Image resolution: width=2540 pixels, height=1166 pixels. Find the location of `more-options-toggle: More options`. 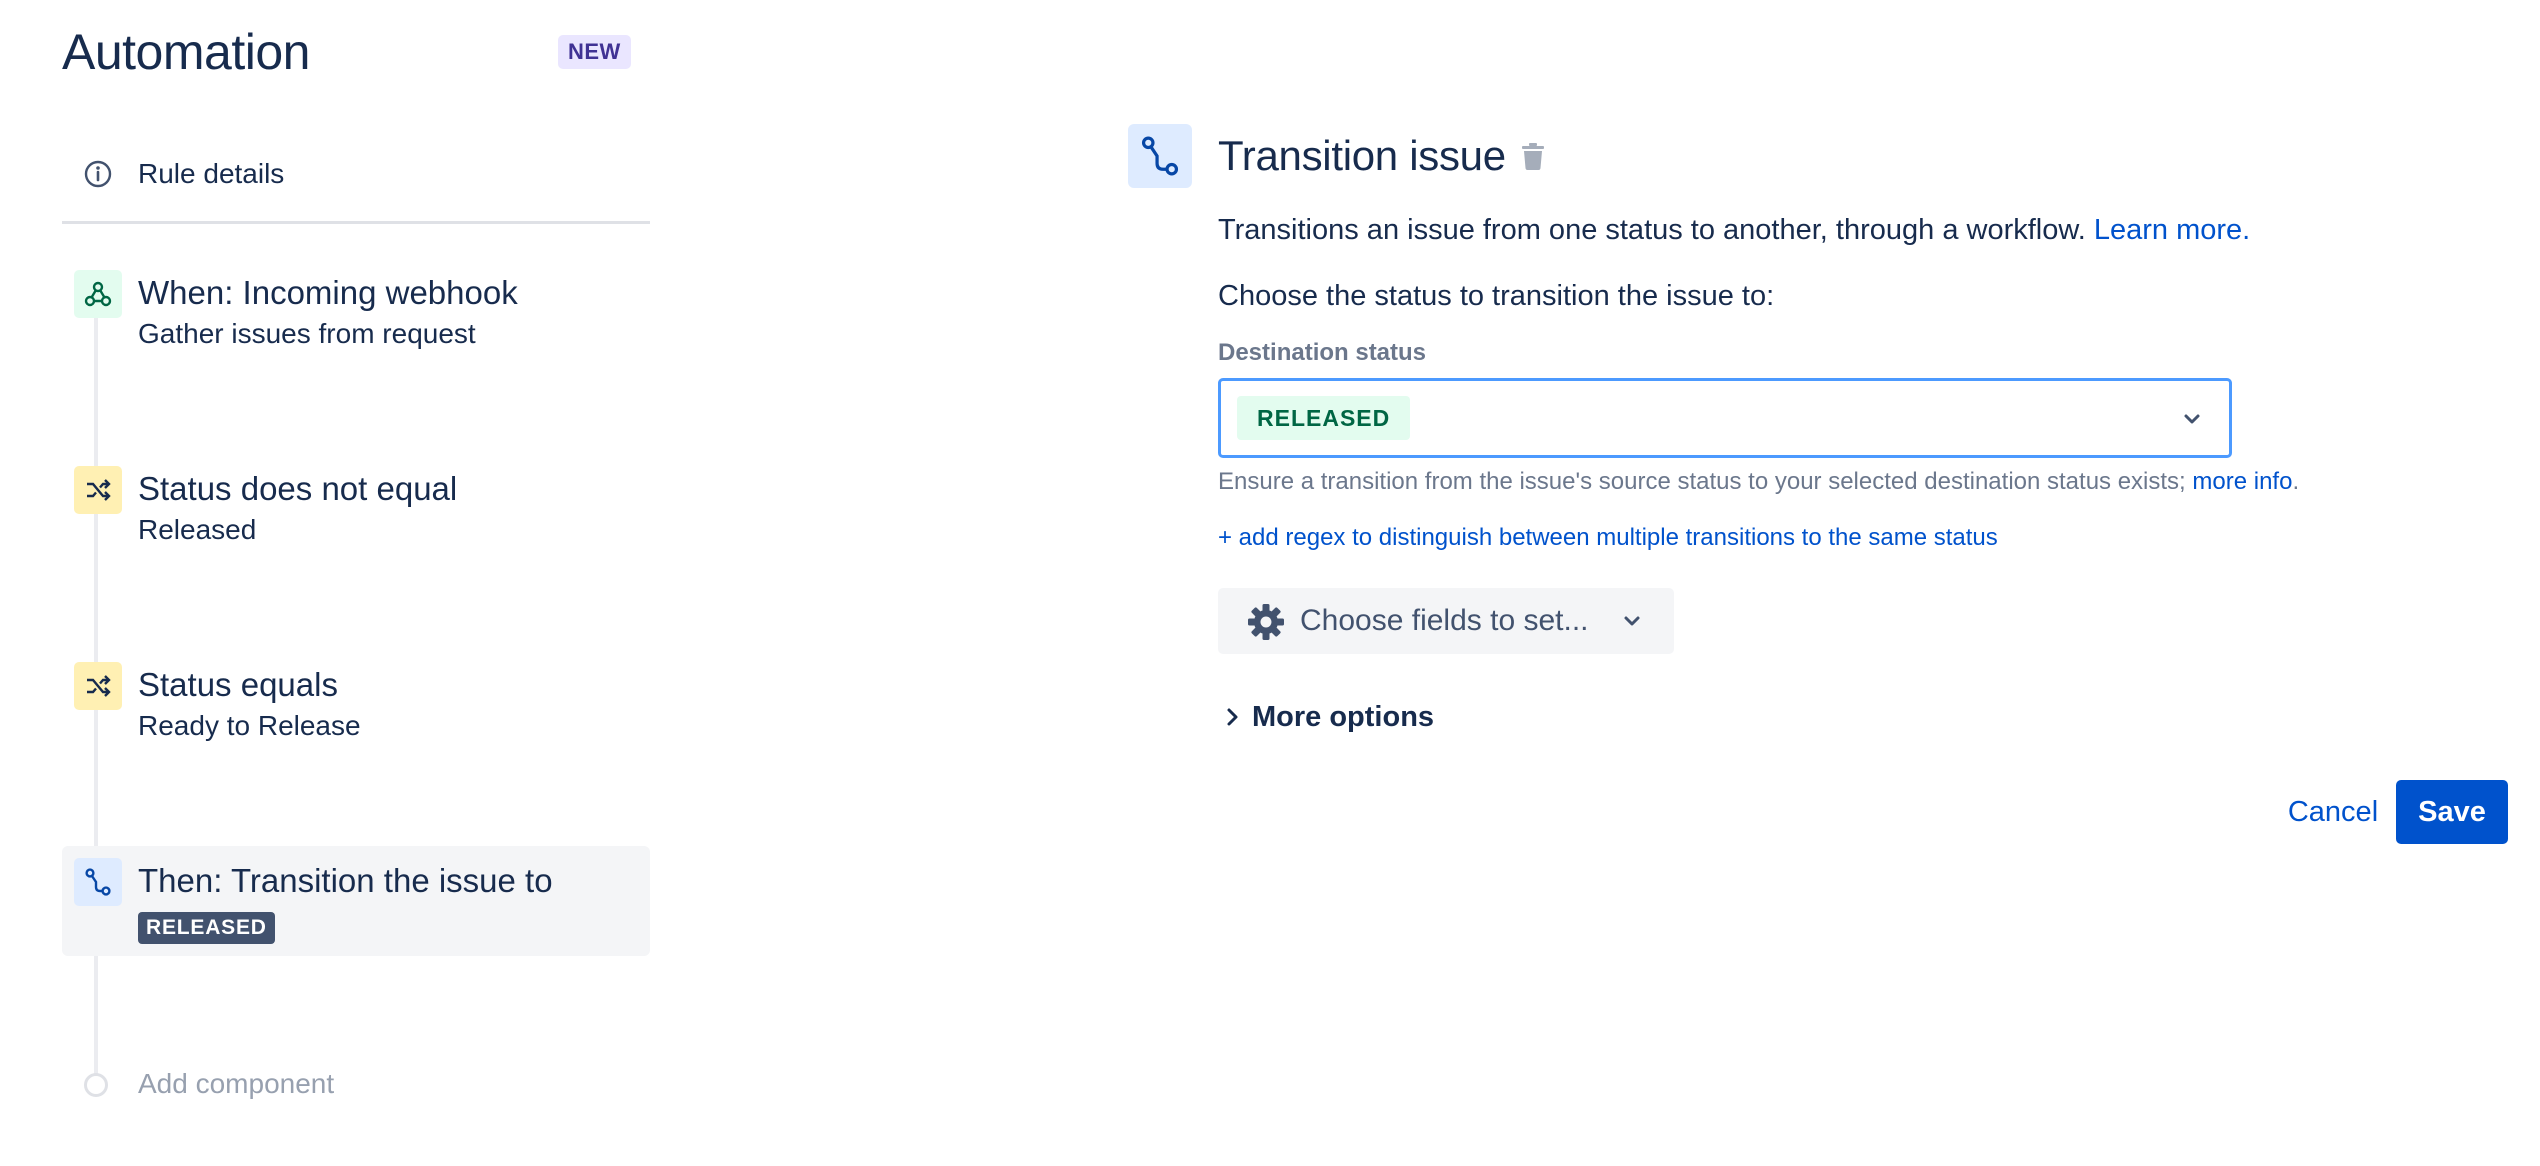

more-options-toggle: More options is located at coordinates (1348, 718).